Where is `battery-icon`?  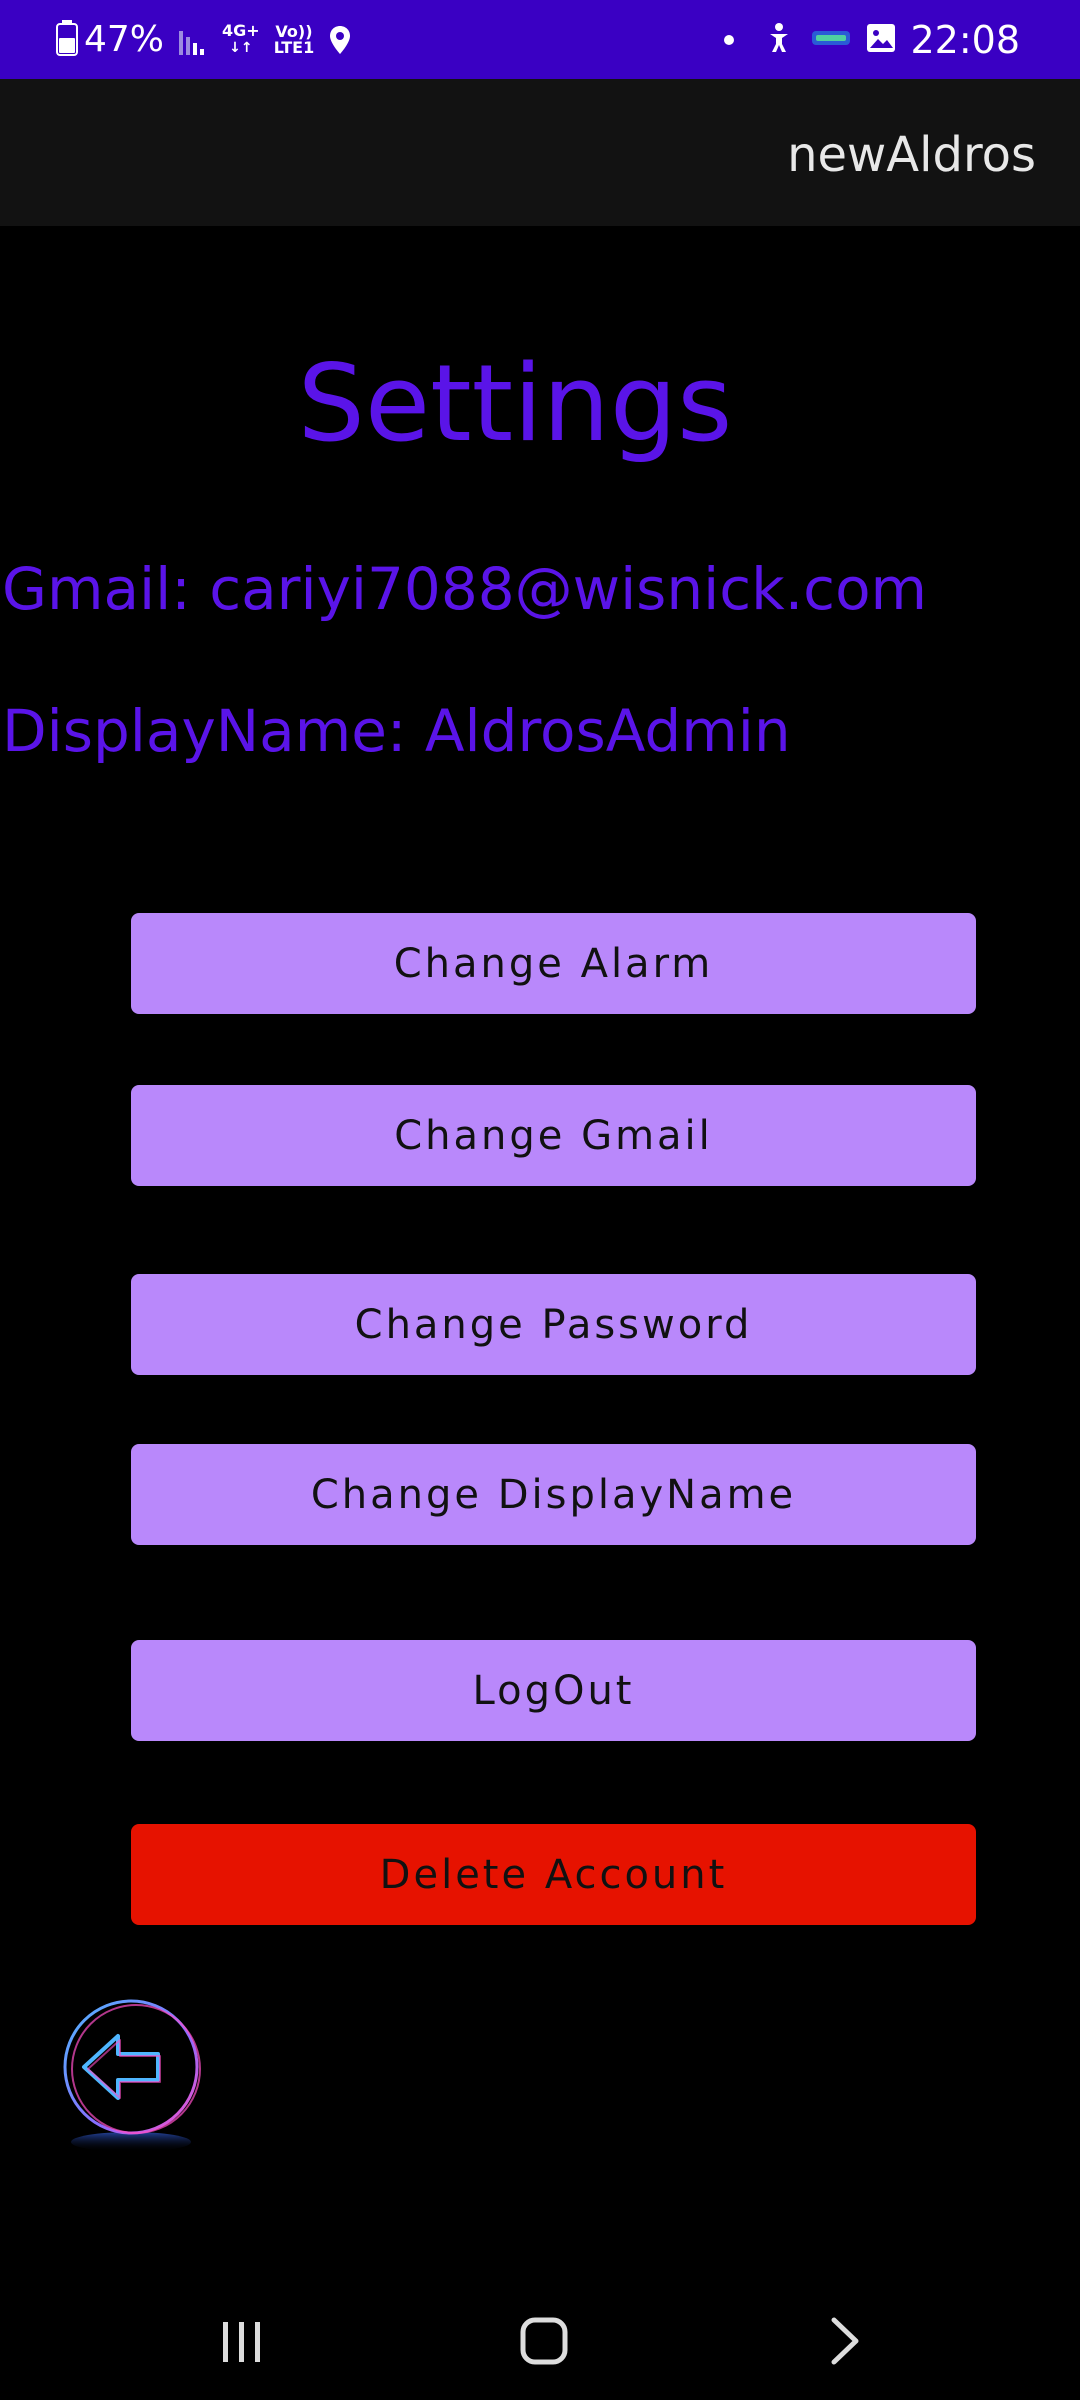
battery-icon is located at coordinates (67, 39).